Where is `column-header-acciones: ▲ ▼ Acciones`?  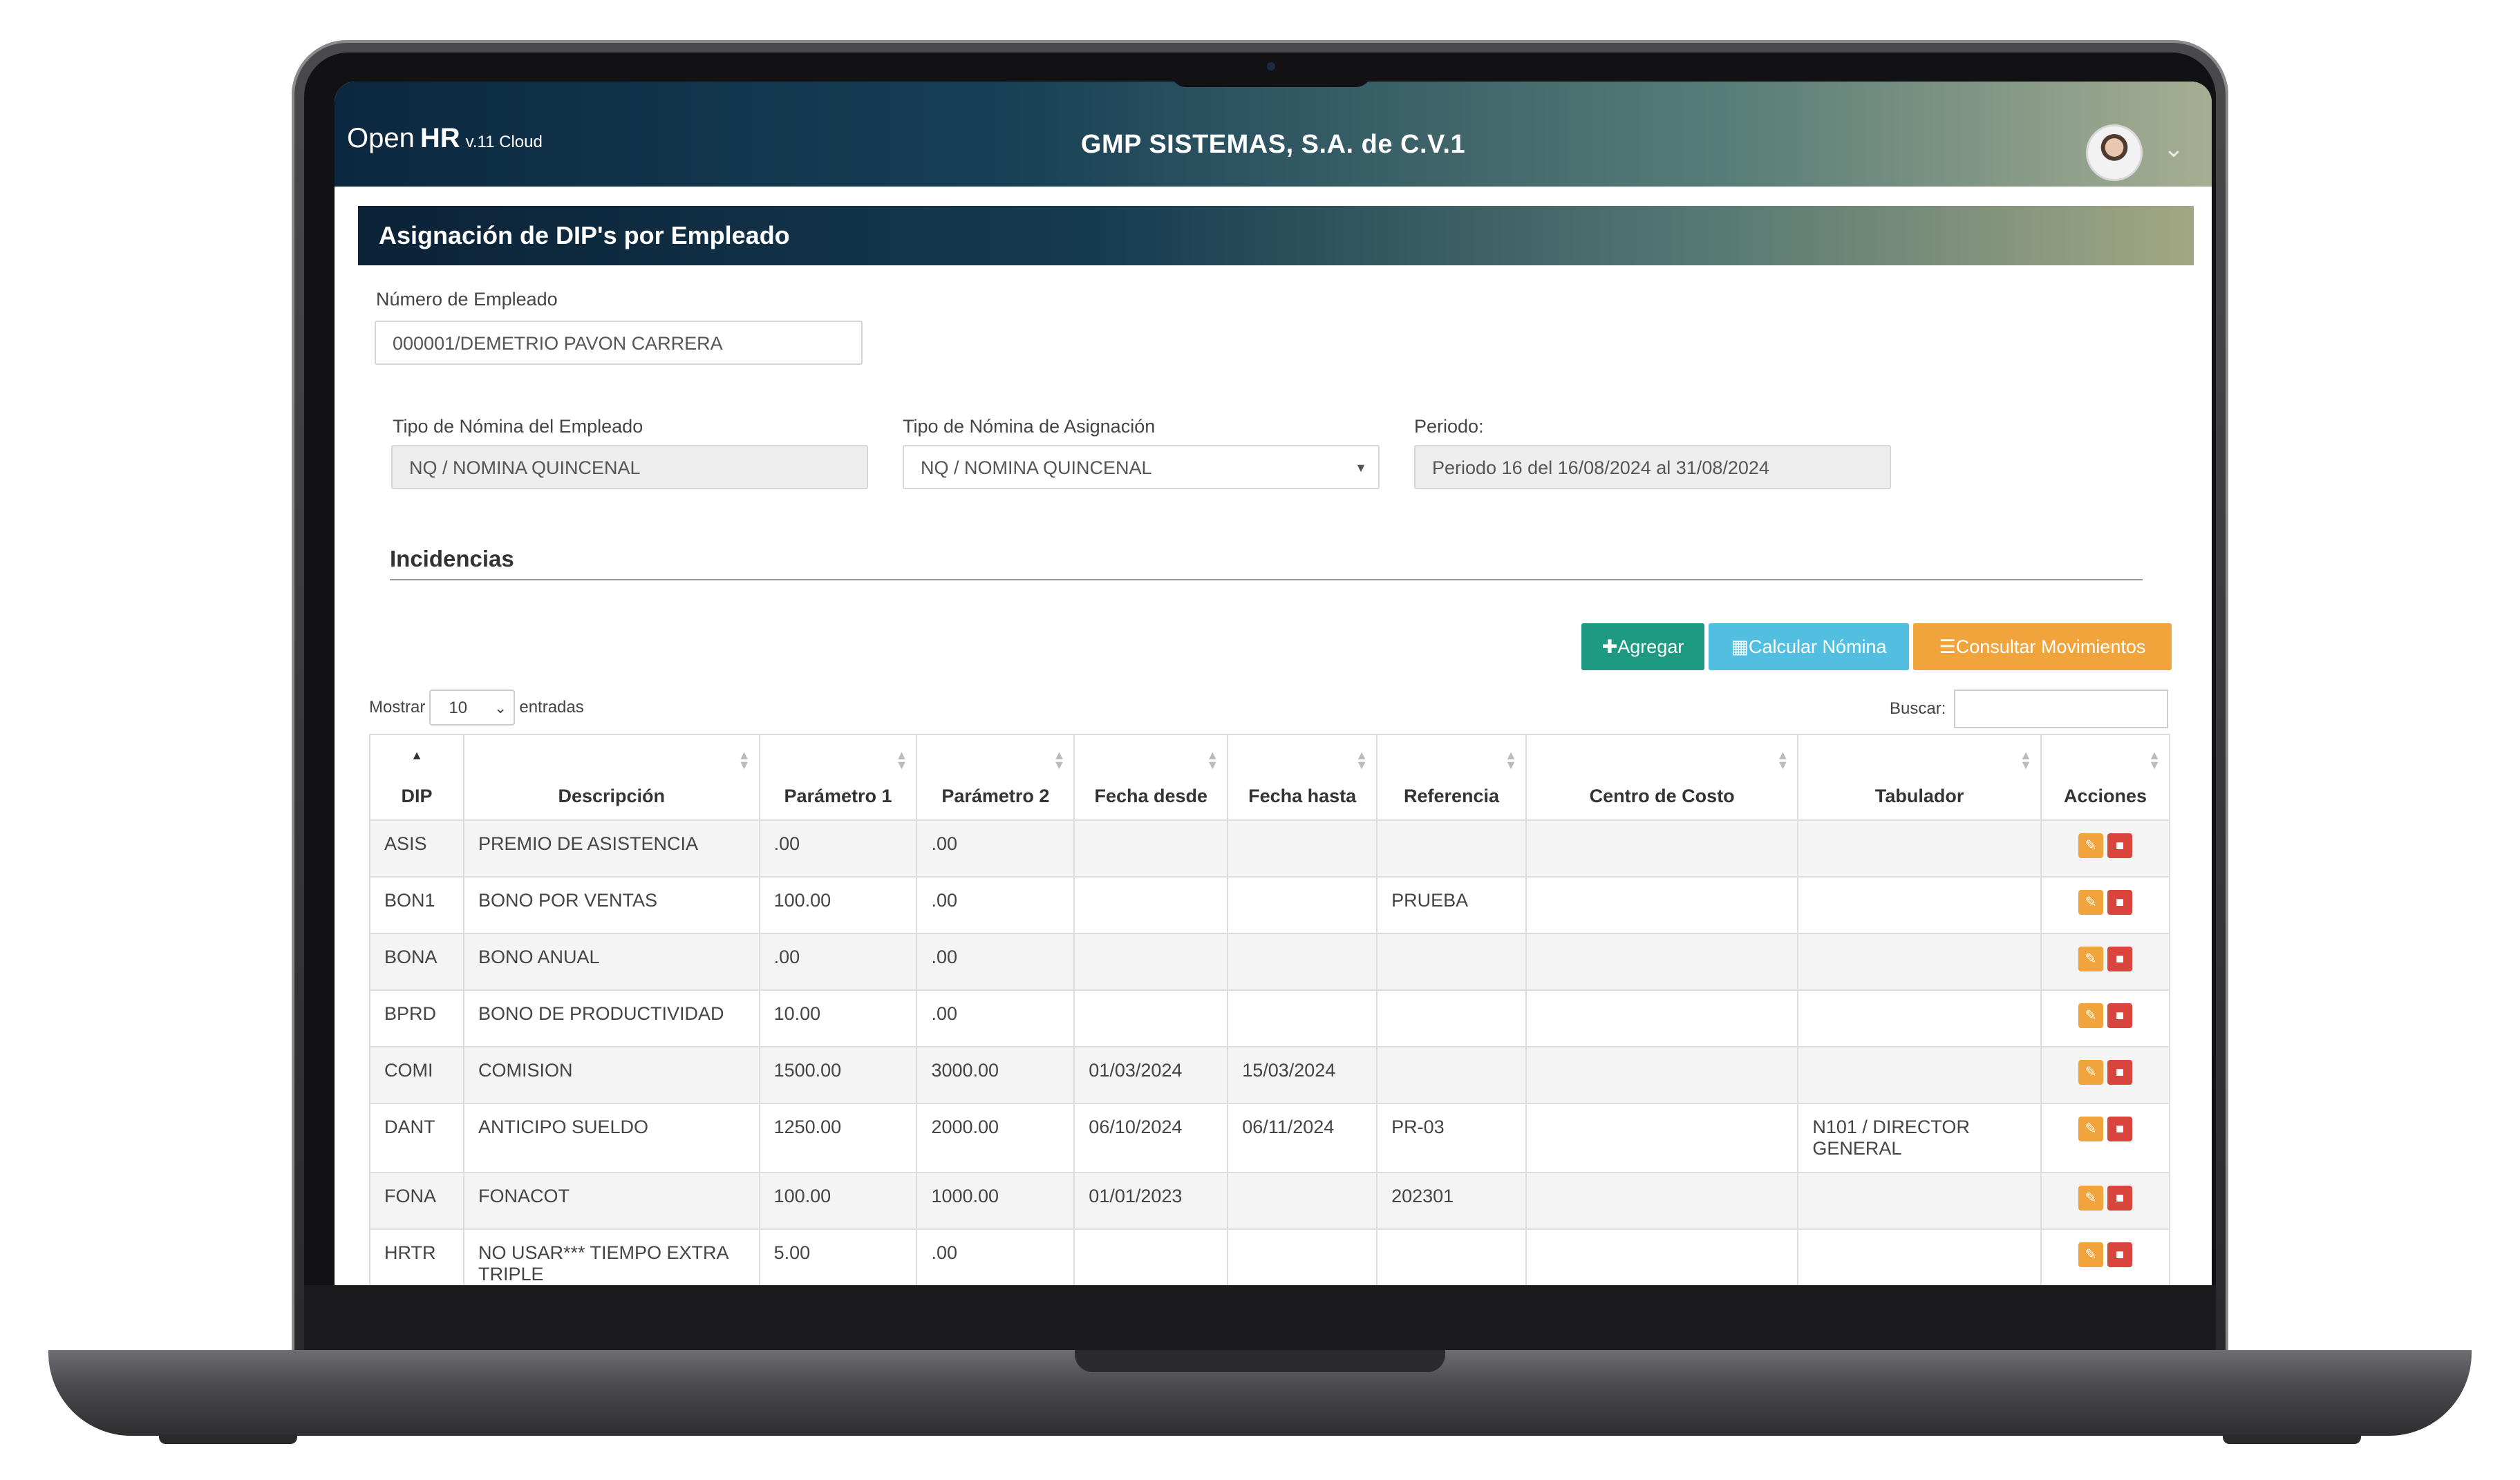
column-header-acciones: ▲ ▼ Acciones is located at coordinates (2105, 777).